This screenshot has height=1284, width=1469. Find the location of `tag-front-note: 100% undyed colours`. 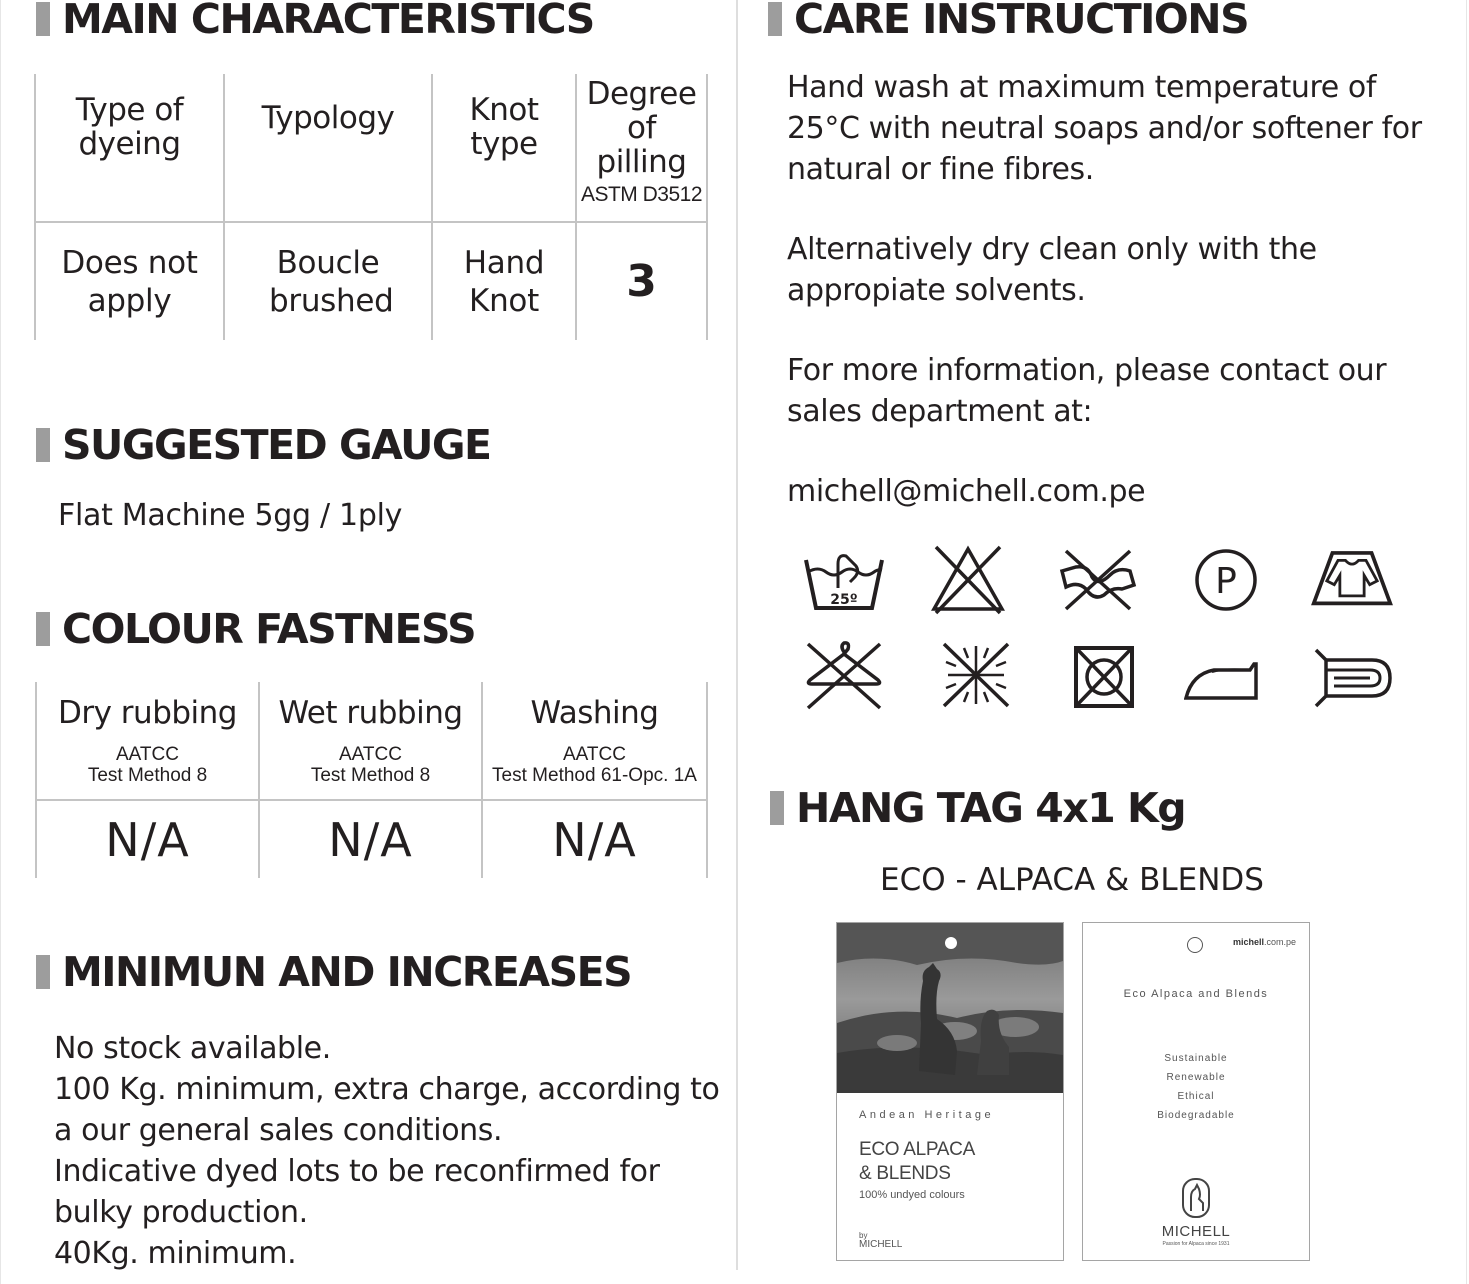

tag-front-note: 100% undyed colours is located at coordinates (912, 1195).